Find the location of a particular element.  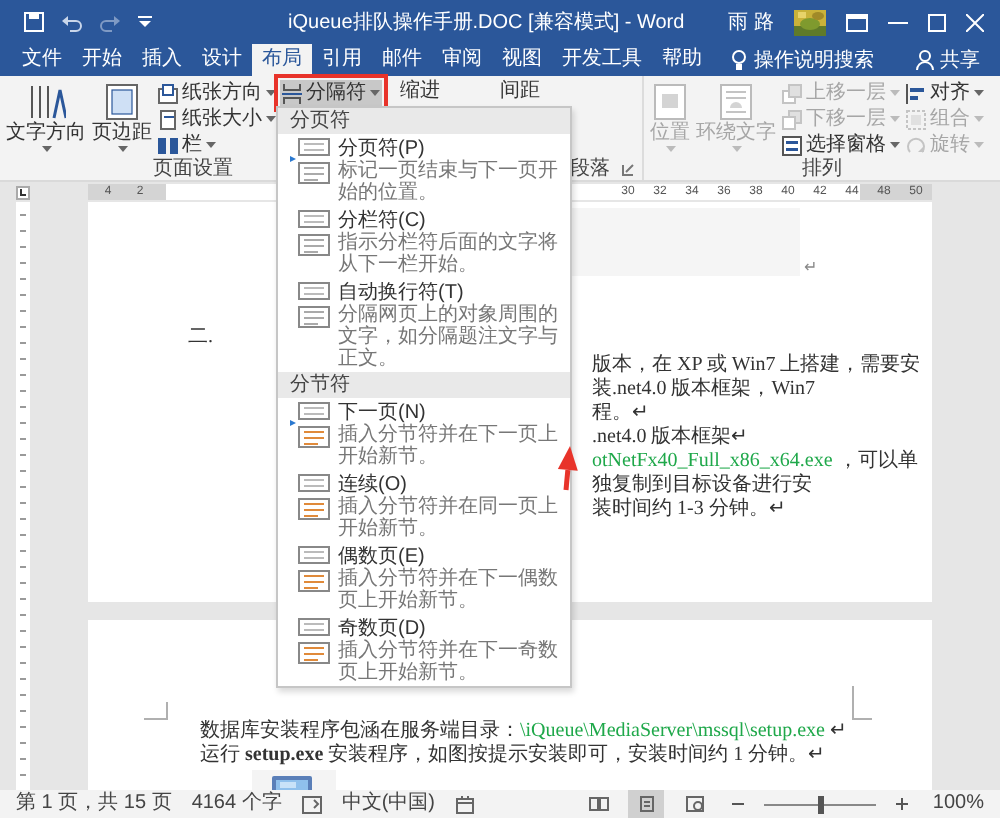

paragraph-mark: ↵ is located at coordinates (811, 267).